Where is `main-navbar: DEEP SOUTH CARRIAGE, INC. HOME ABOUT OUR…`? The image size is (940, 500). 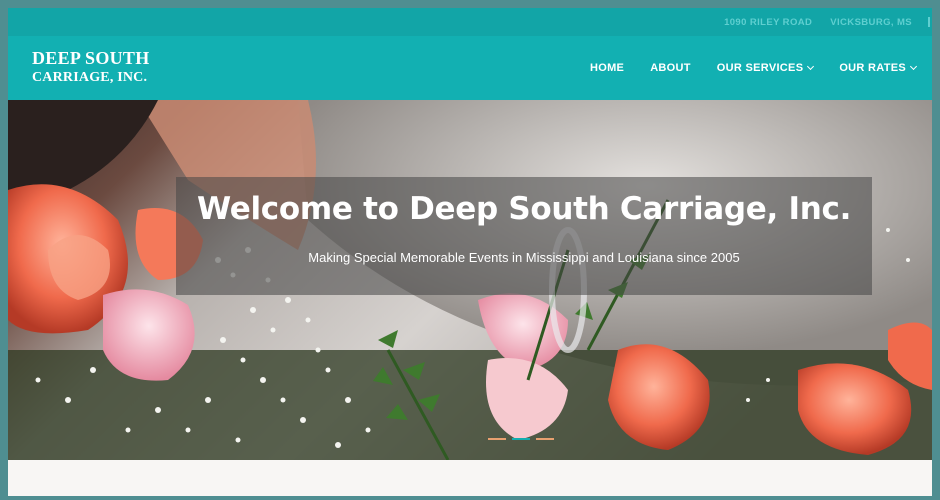 main-navbar: DEEP SOUTH CARRIAGE, INC. HOME ABOUT OUR… is located at coordinates (470, 68).